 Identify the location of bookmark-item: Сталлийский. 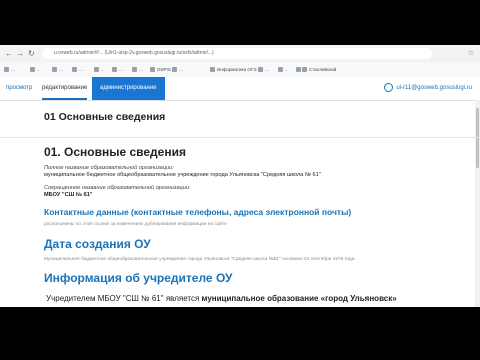
(319, 70).